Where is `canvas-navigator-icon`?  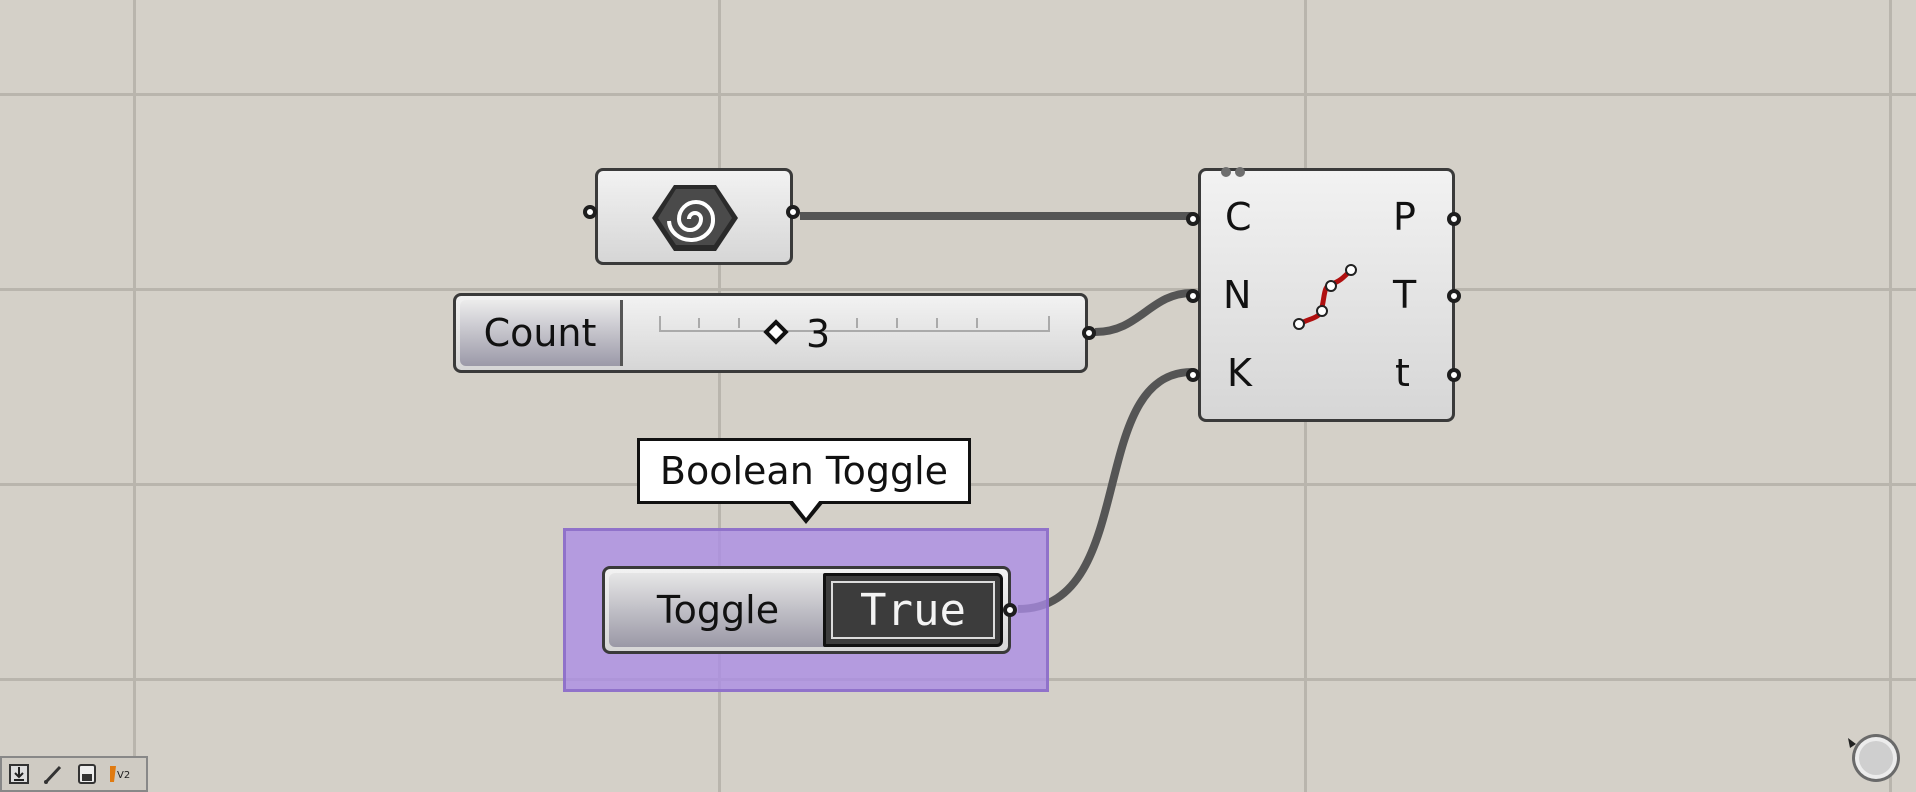
canvas-navigator-icon is located at coordinates (1874, 758).